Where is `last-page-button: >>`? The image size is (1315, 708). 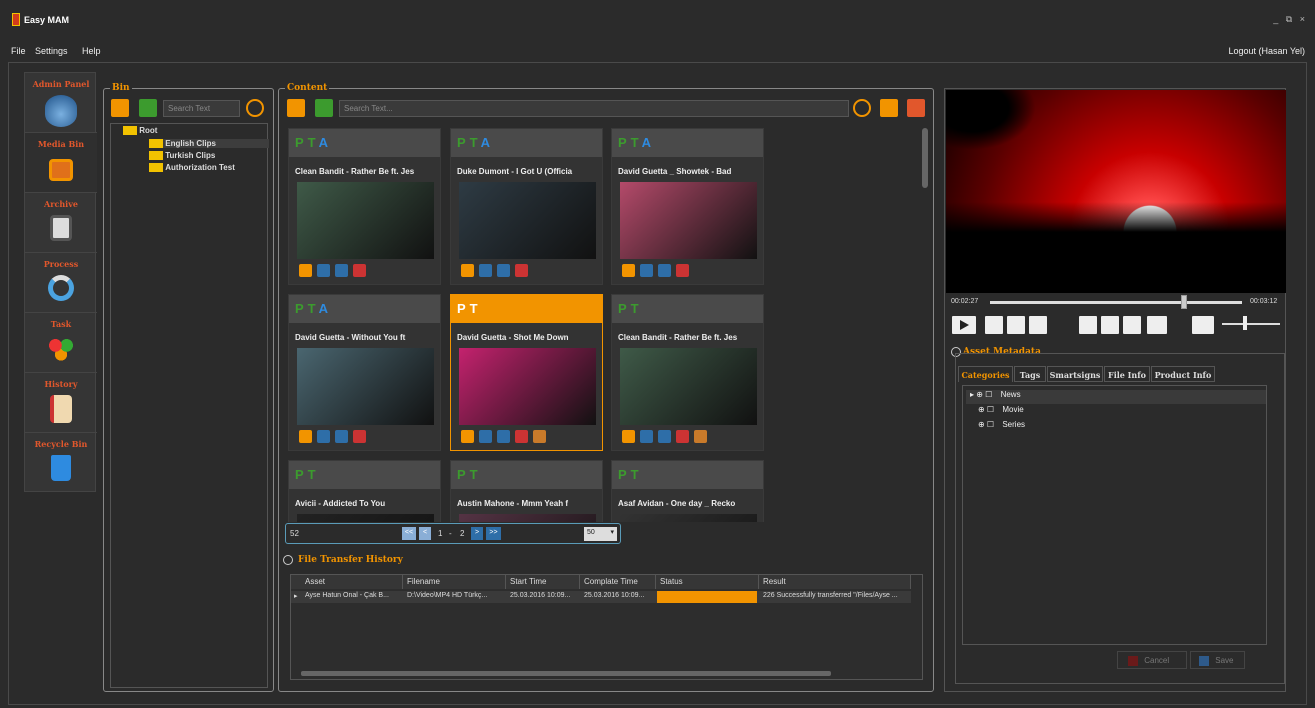
last-page-button: >> is located at coordinates (493, 533).